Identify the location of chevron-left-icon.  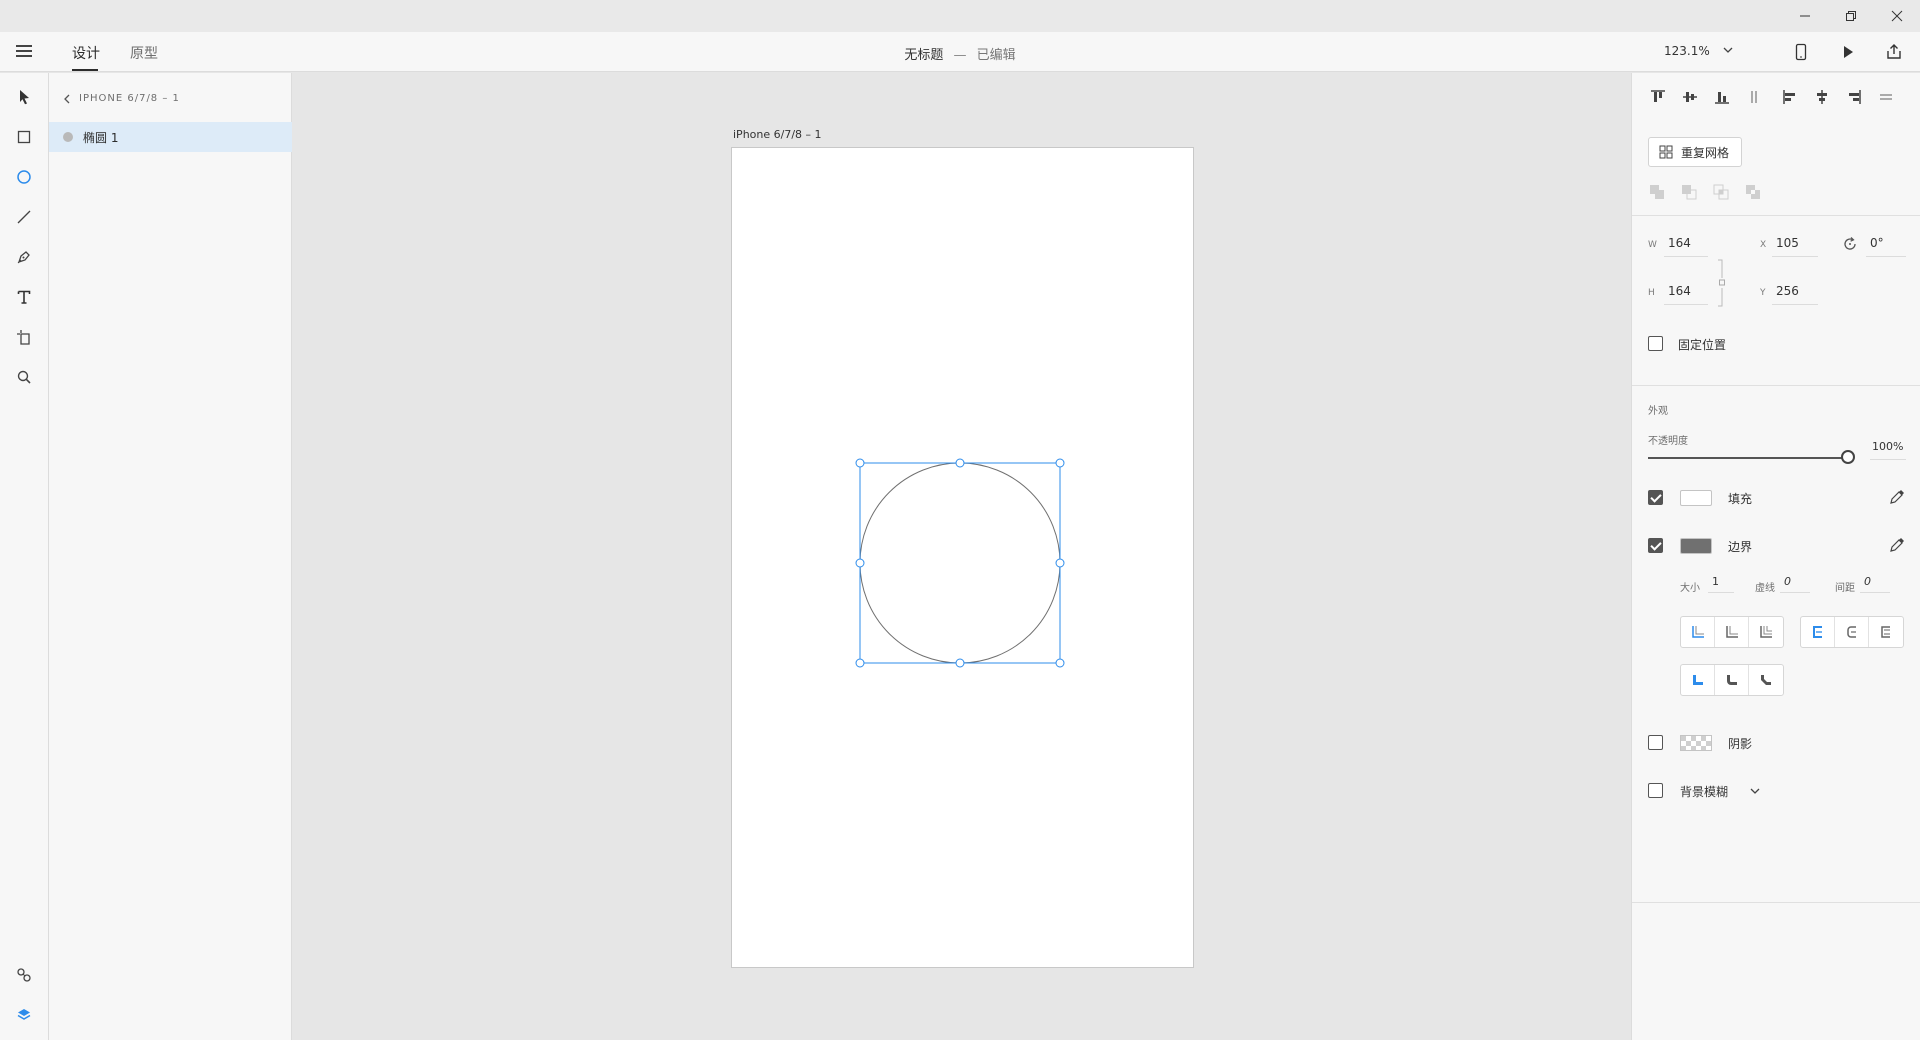
(67, 98).